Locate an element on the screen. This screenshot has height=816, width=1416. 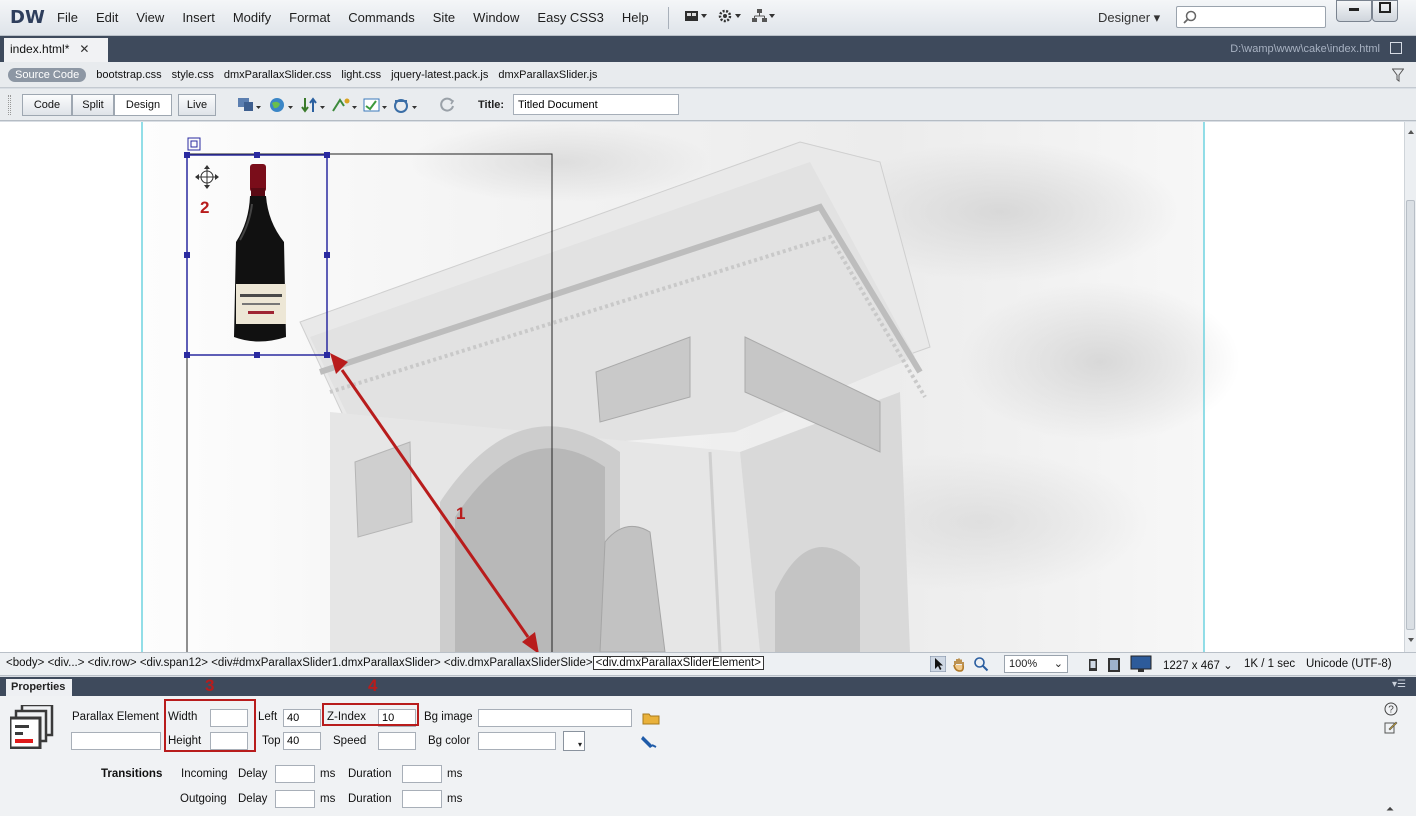
menu-insert: Insert is located at coordinates (198, 17).